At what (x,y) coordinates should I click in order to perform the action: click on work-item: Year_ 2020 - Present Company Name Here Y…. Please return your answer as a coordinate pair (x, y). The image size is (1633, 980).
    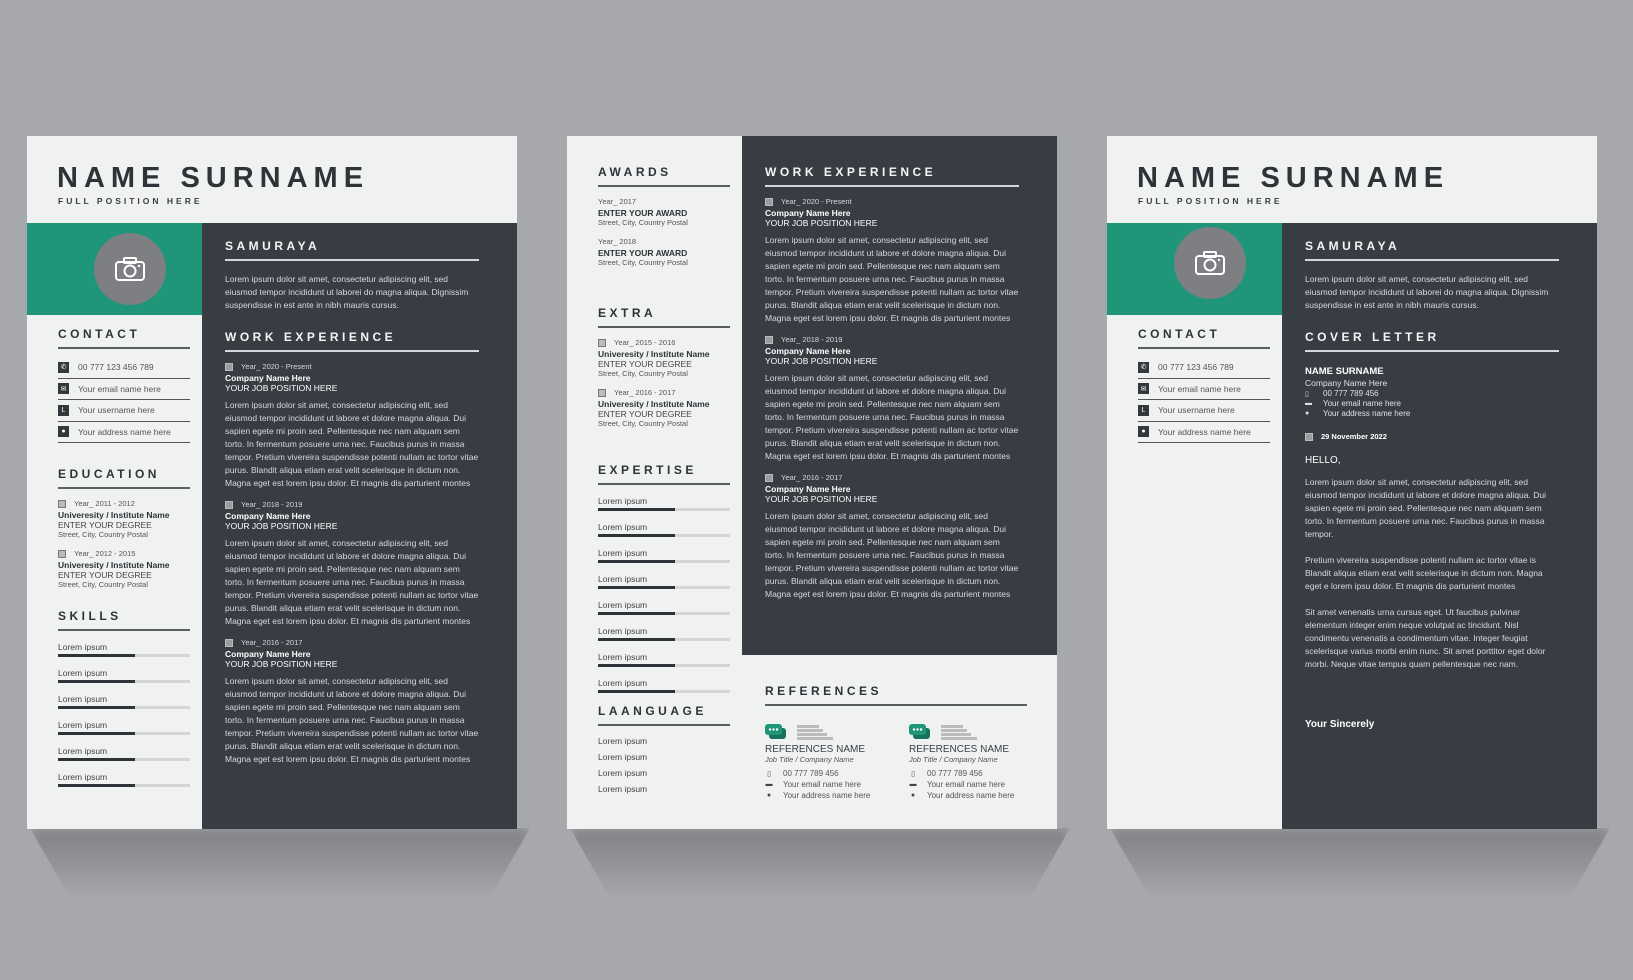
    Looking at the image, I should click on (892, 261).